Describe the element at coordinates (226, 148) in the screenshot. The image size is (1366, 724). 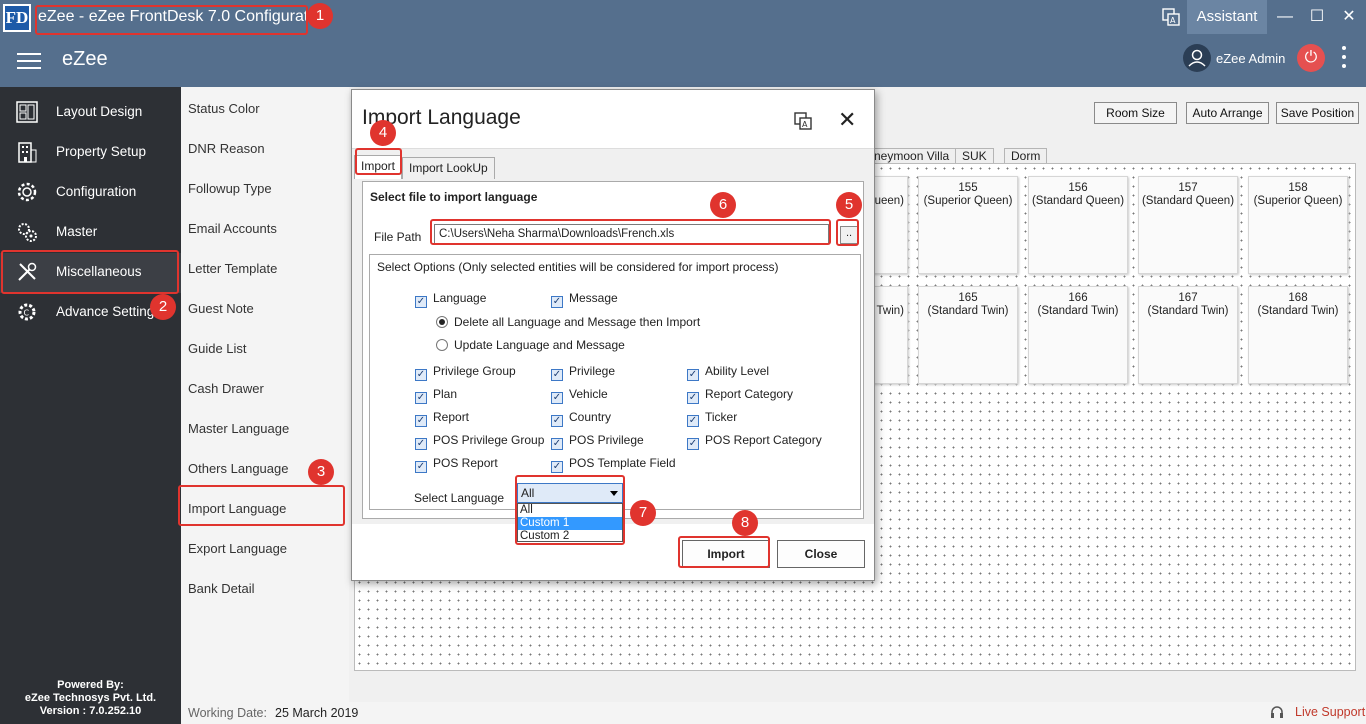
I see `submenu-item-dnr-reason: DNR Reason` at that location.